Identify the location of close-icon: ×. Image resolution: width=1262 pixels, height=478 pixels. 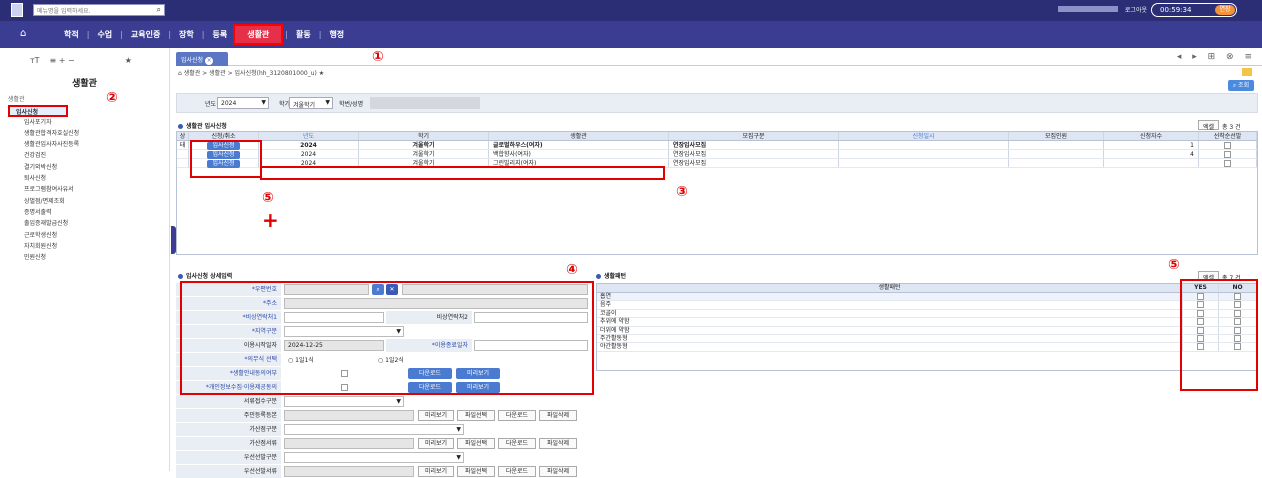
(209, 61).